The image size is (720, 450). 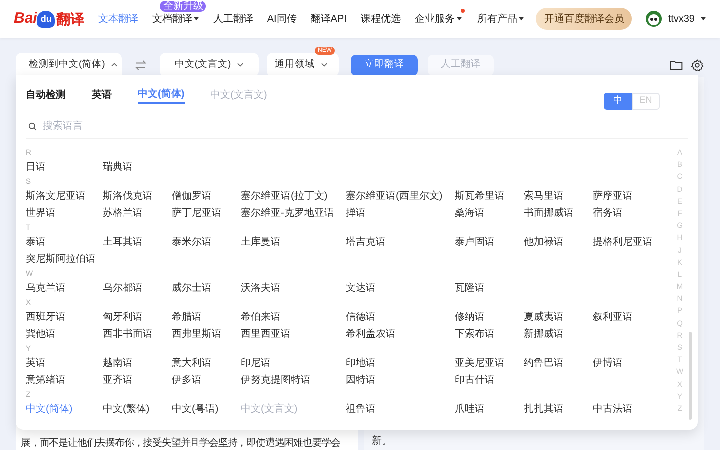 What do you see at coordinates (135, 288) in the screenshot?
I see `language-option: 乌尔都语` at bounding box center [135, 288].